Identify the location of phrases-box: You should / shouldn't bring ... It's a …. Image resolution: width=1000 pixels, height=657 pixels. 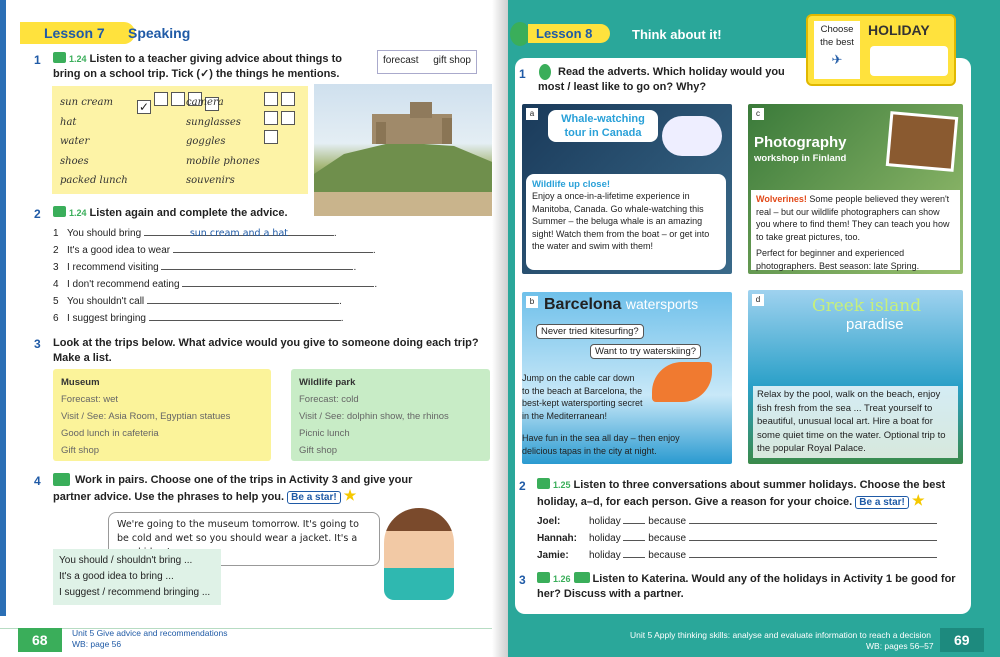
(137, 577).